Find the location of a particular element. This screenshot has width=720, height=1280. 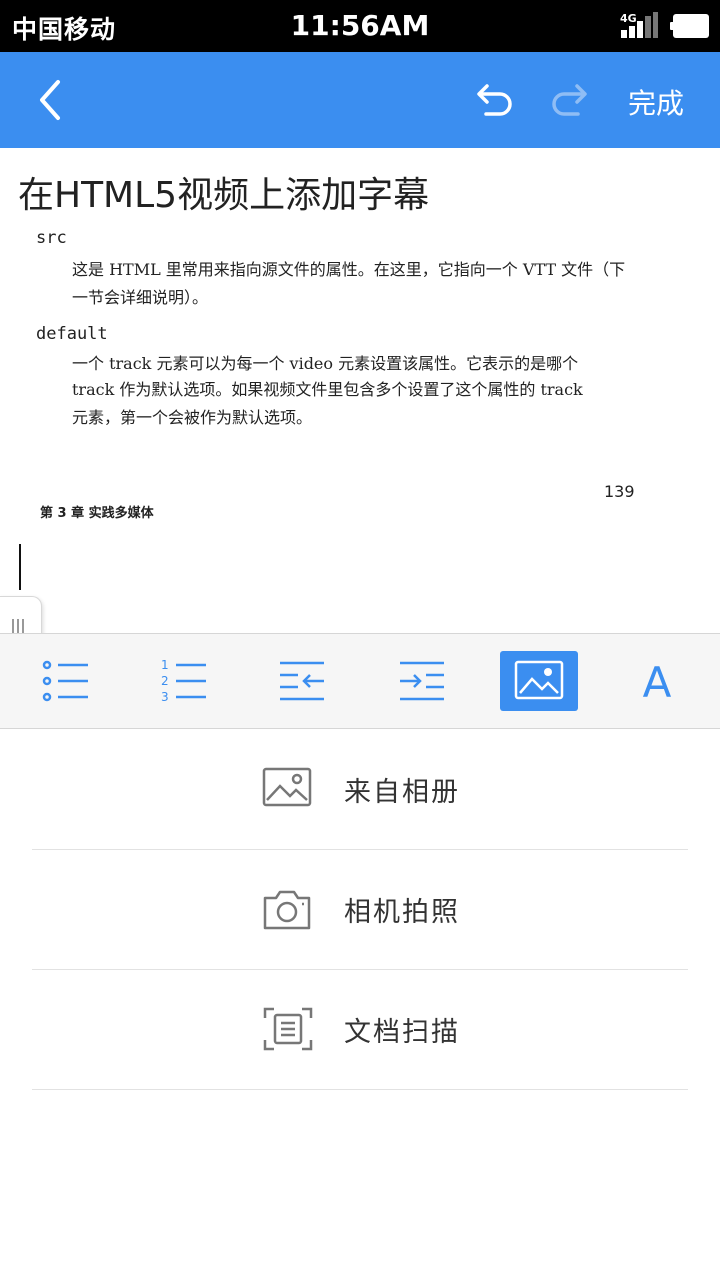

svg-text: 3 is located at coordinates (165, 696).